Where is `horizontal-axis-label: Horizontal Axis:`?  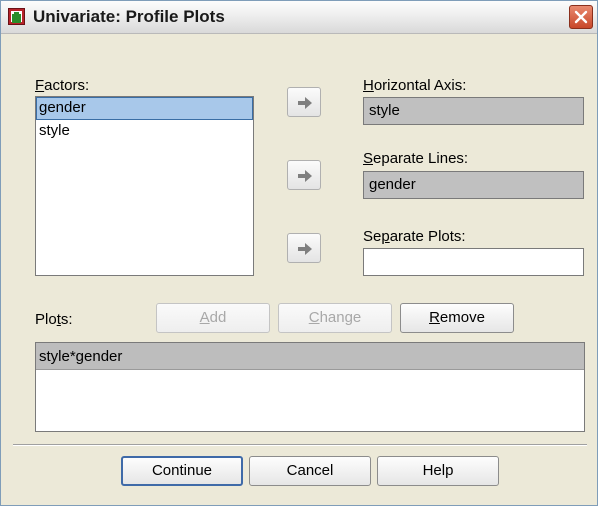
horizontal-axis-label: Horizontal Axis: is located at coordinates (415, 85).